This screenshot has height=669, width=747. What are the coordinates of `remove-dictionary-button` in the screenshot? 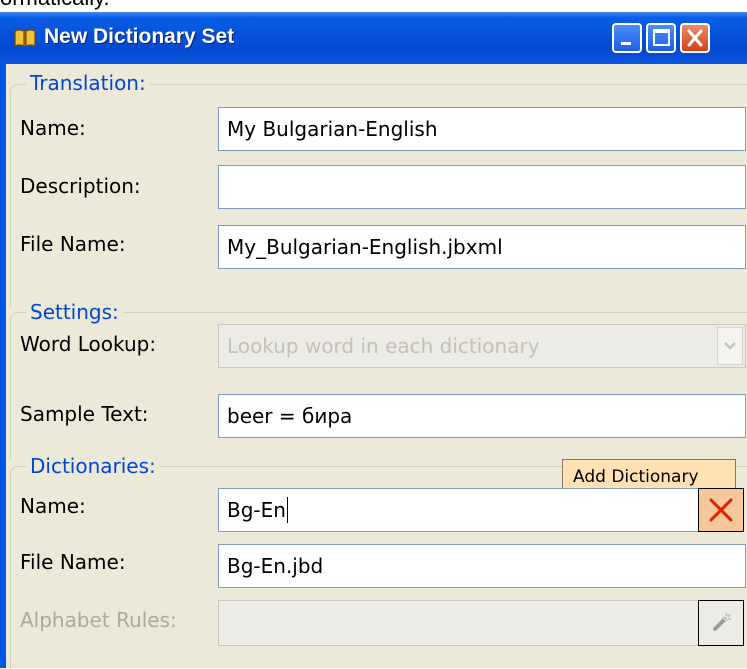 It's located at (721, 510).